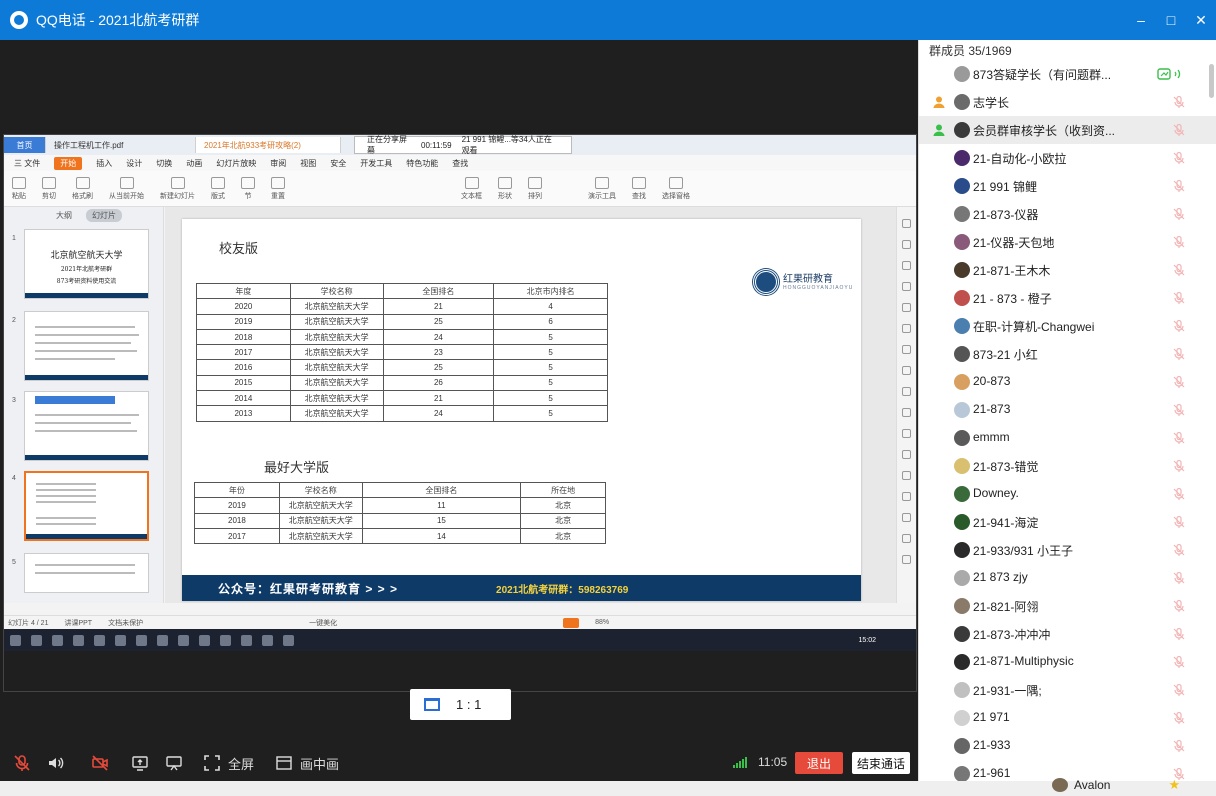 The image size is (1216, 796). What do you see at coordinates (118, 20) in the screenshot?
I see `window-title: QQ电话 - 2021北航考研群` at bounding box center [118, 20].